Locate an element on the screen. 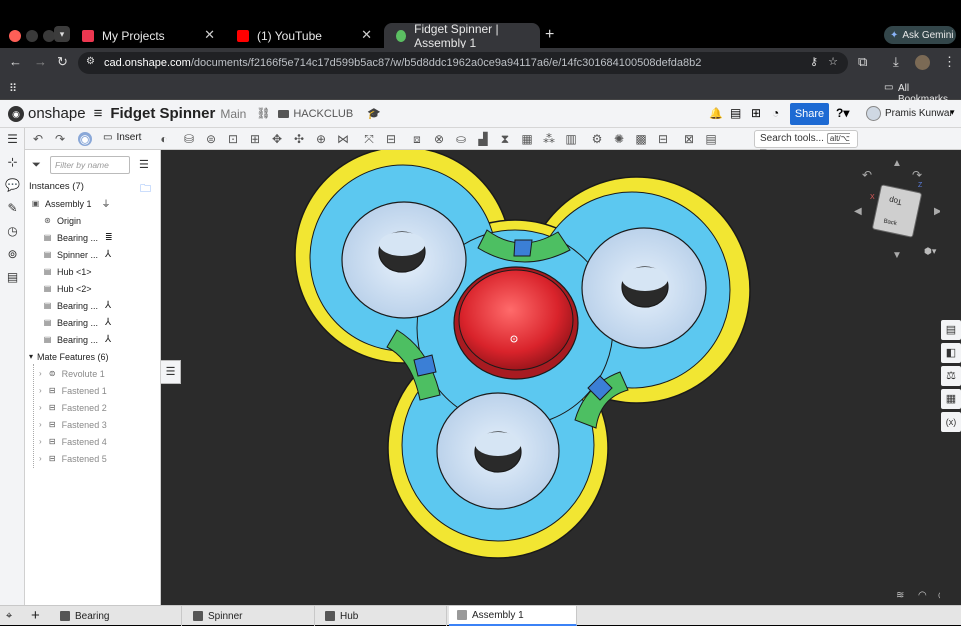 The image size is (961, 626). list-item-instance: ▤ Bearing ... ≣ is located at coordinates (93, 237).